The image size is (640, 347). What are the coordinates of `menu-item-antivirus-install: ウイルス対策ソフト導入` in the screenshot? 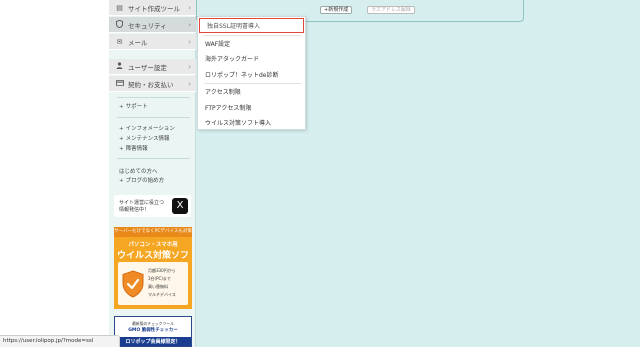 It's located at (251, 122).